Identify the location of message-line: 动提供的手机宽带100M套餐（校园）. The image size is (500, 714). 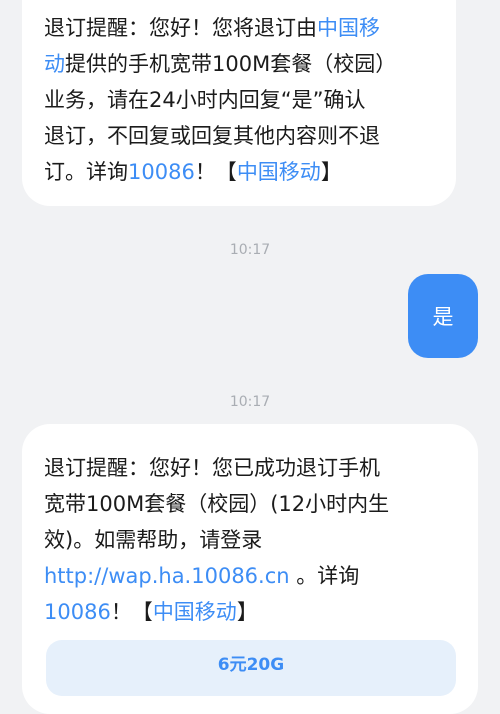
(240, 64).